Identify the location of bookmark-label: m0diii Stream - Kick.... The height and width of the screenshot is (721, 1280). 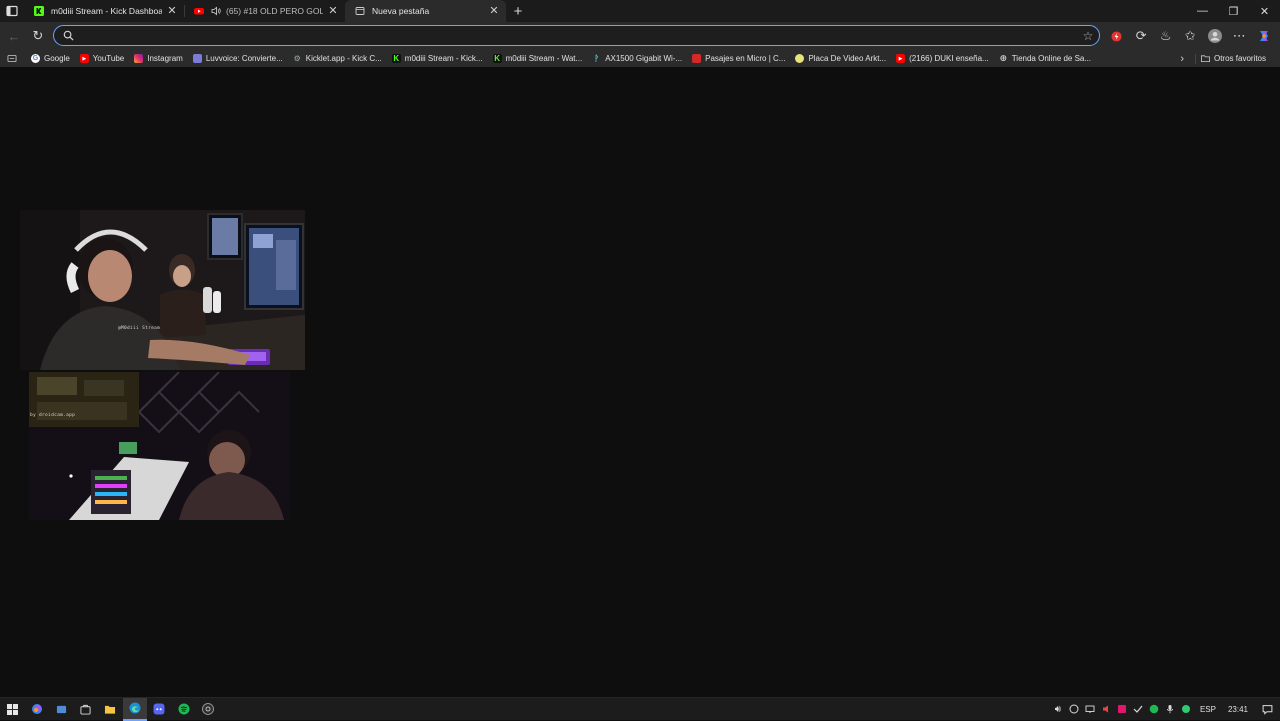
(443, 58).